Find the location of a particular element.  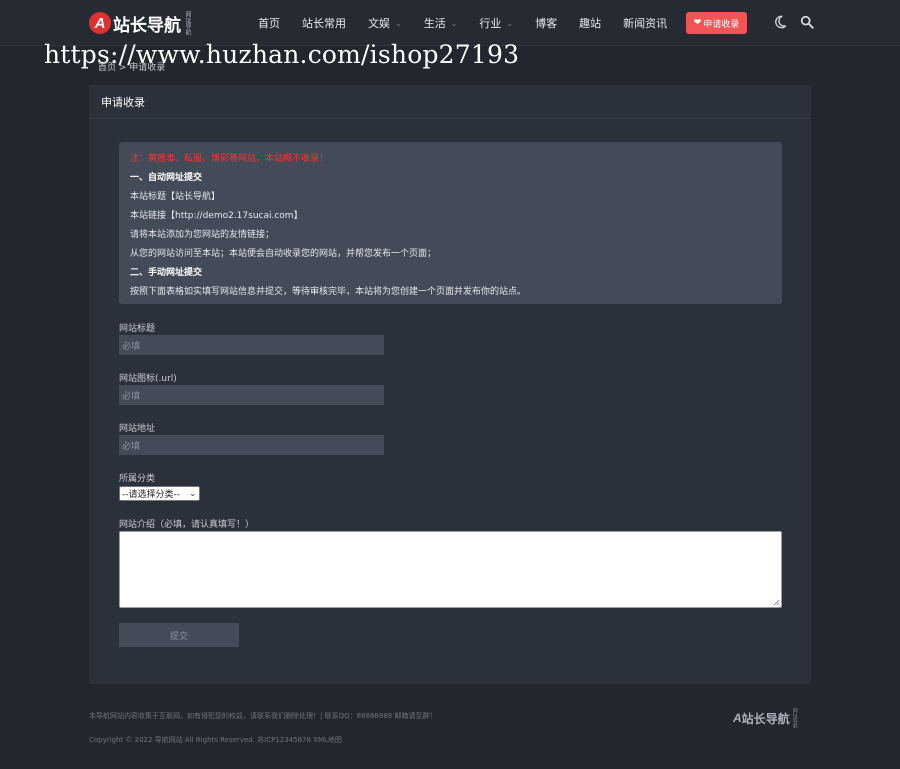

nav-item-webmaster: 站长常用 is located at coordinates (324, 23).